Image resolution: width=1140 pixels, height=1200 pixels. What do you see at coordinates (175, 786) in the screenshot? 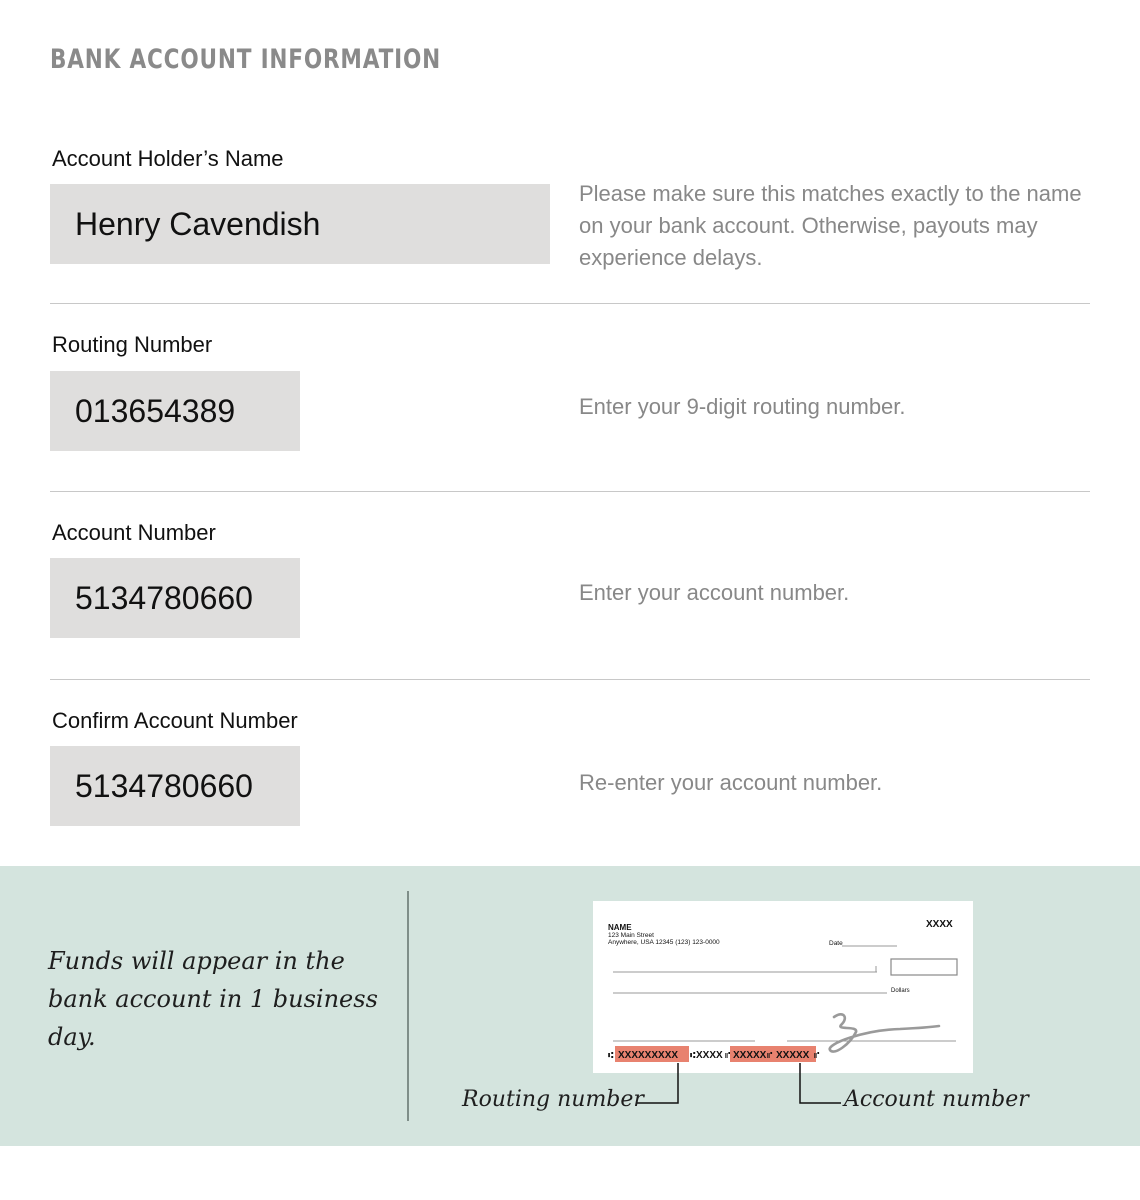
I see `confirm-account-number-input` at bounding box center [175, 786].